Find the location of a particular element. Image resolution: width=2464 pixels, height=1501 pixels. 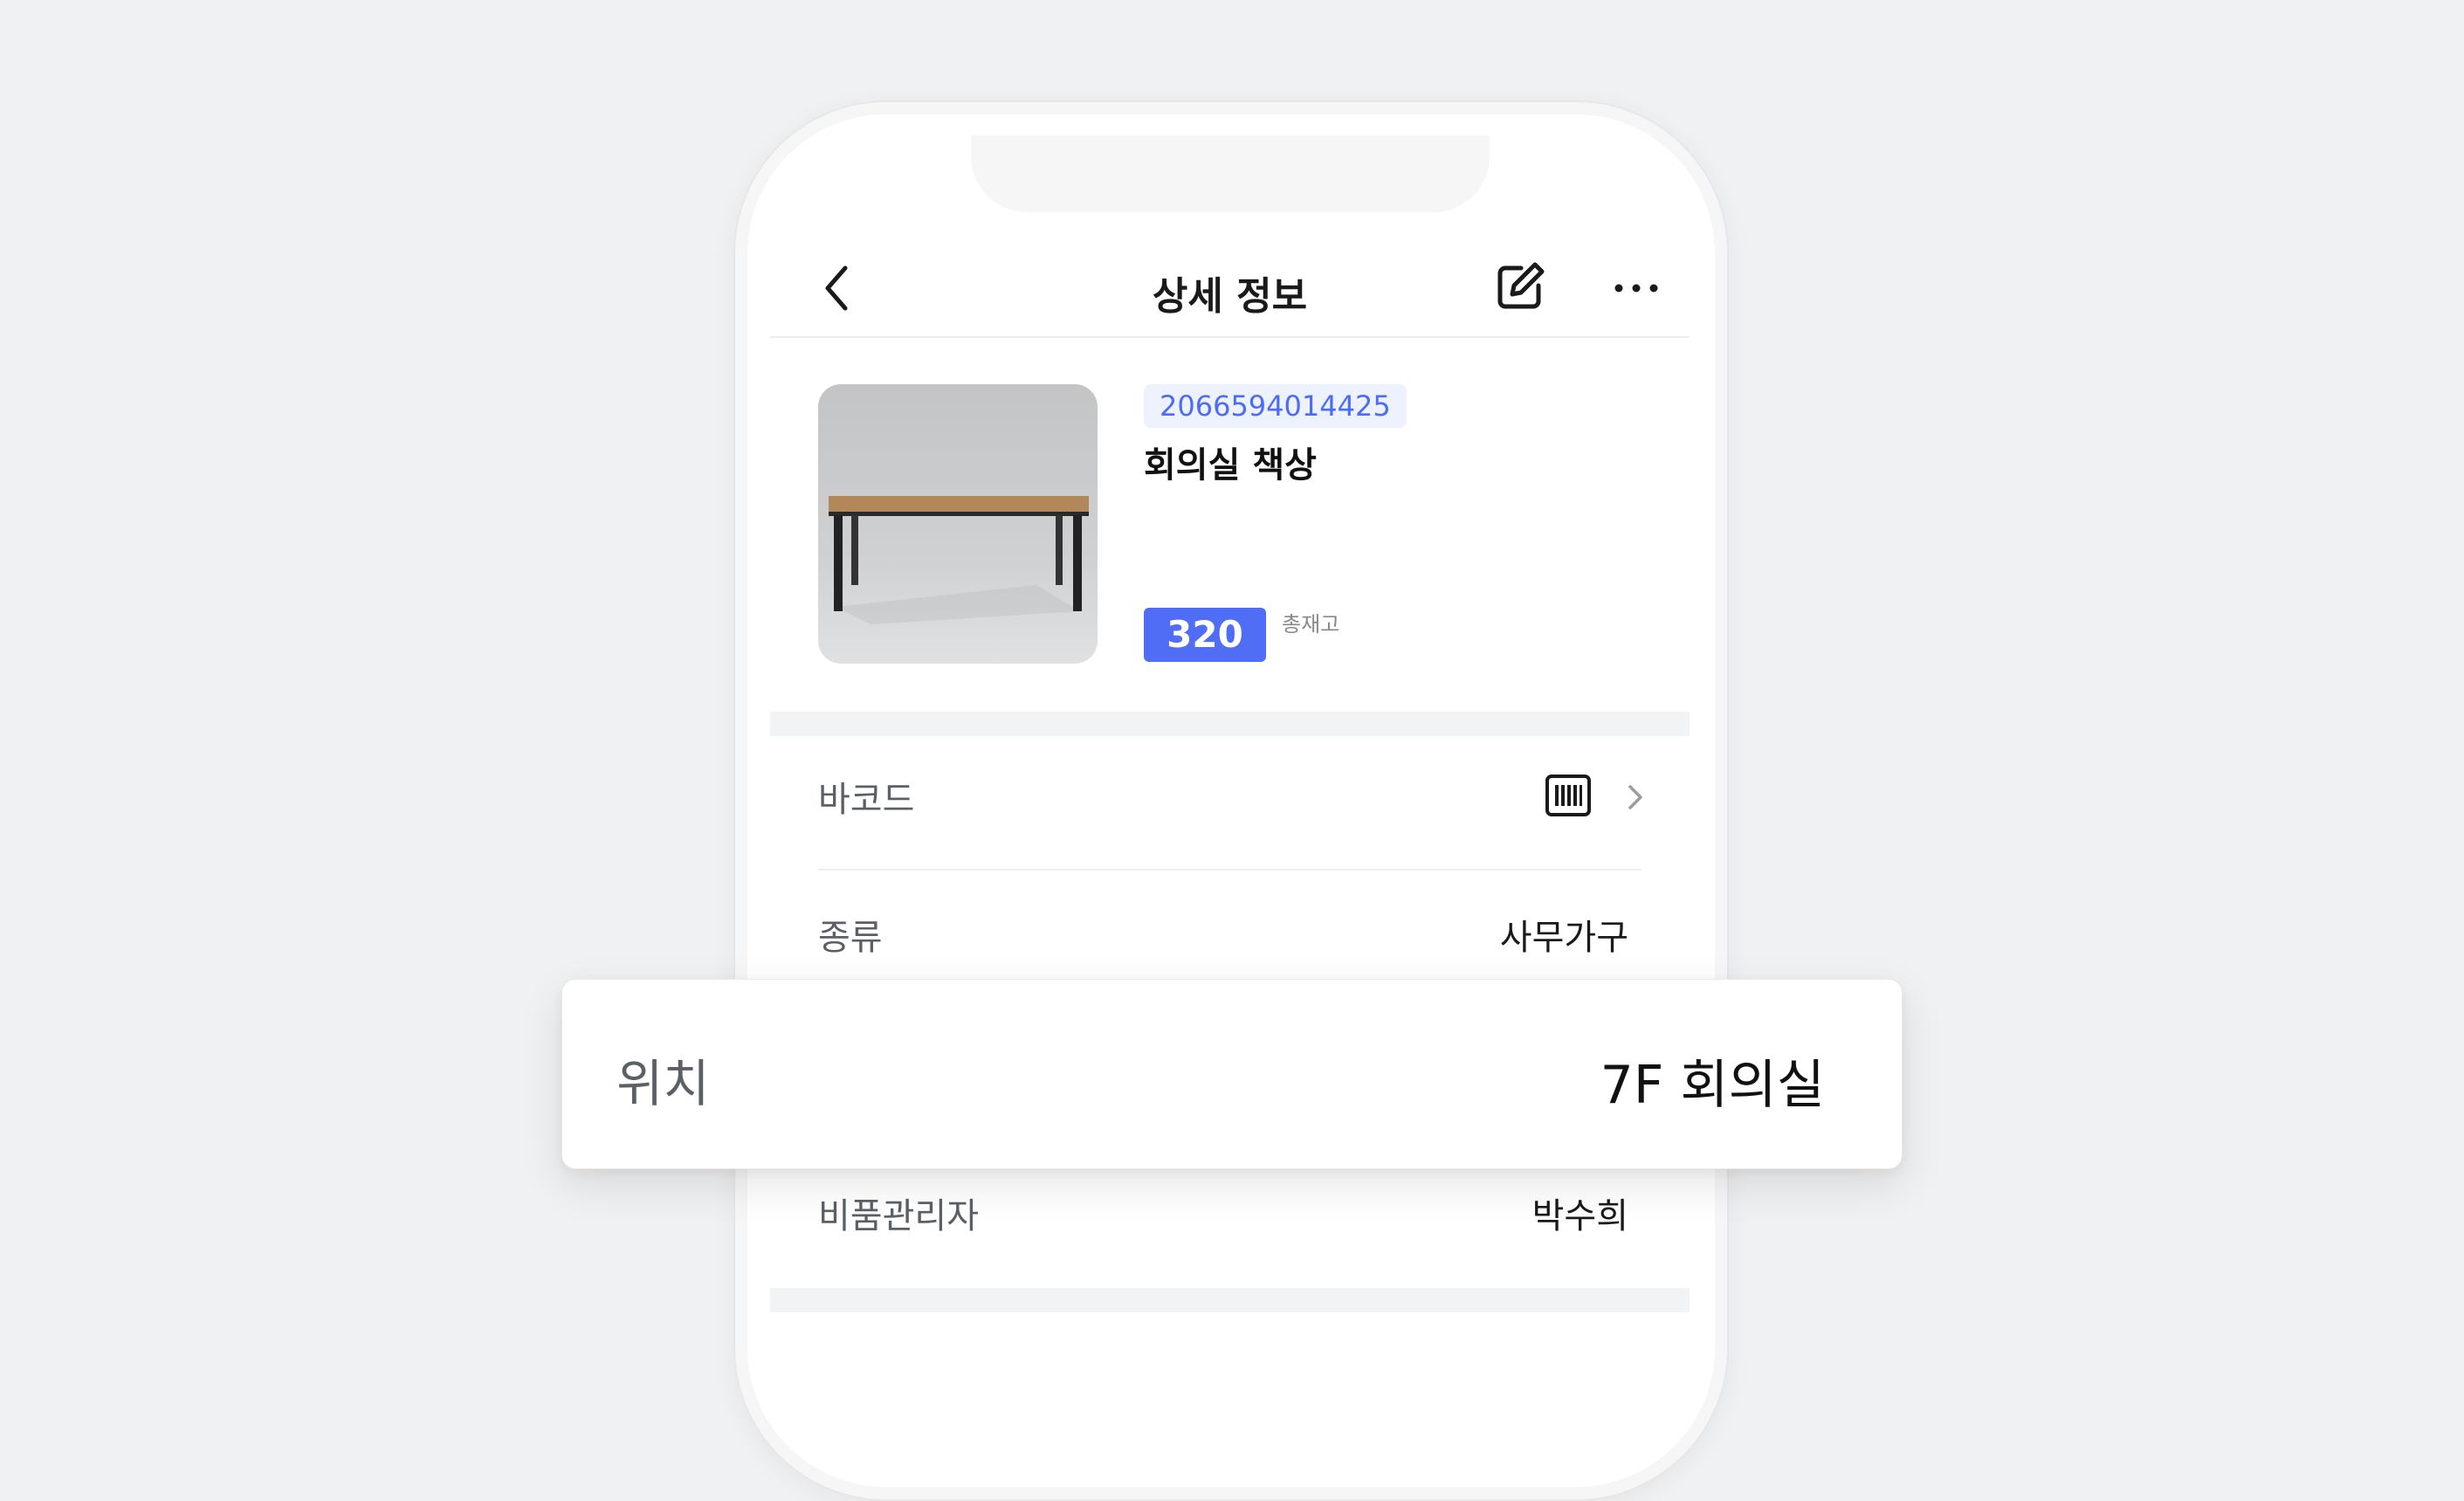

product-code-badge: 2066594014425 is located at coordinates (1275, 406).